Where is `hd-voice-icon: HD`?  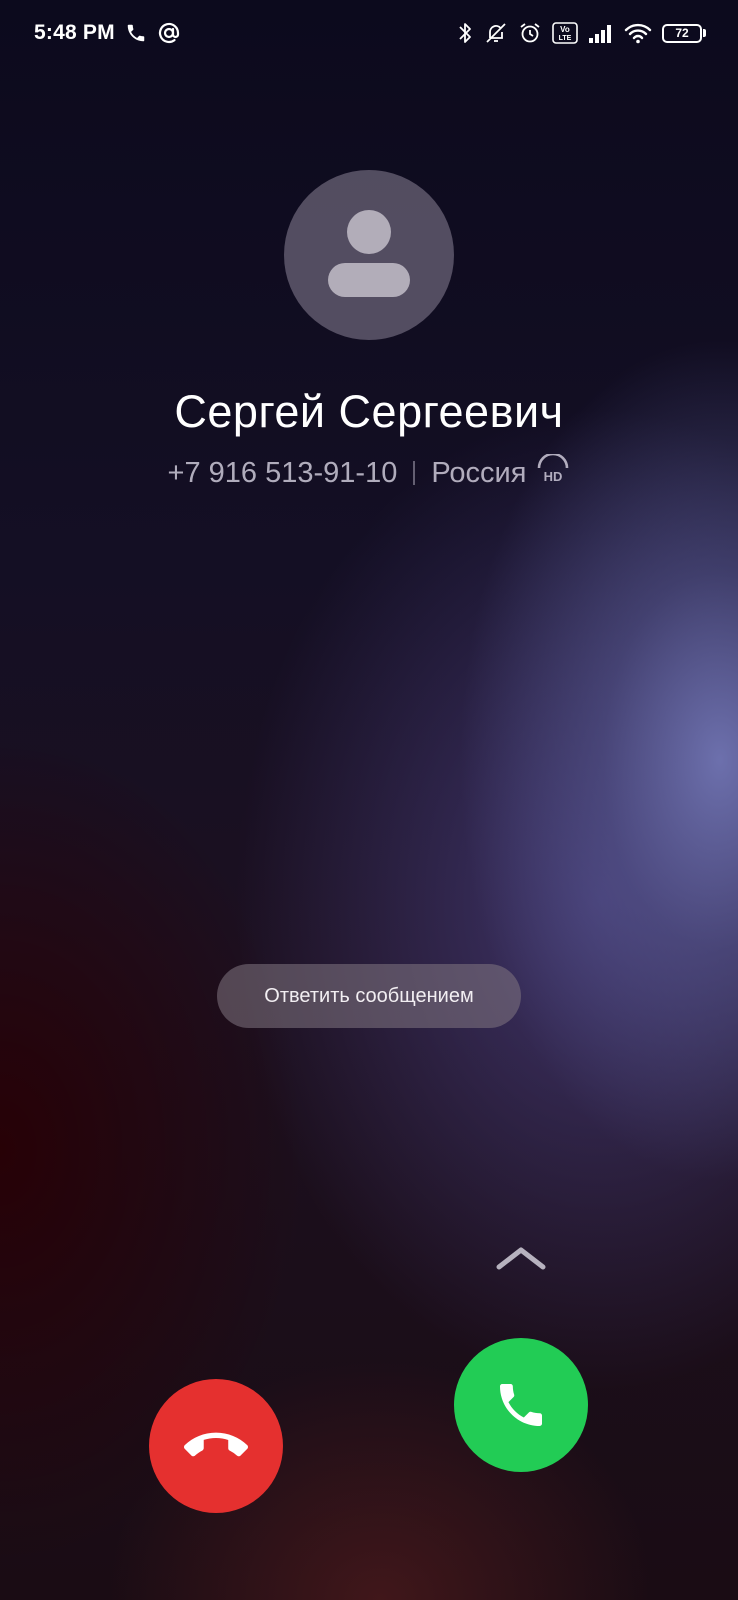
hd-voice-icon: HD is located at coordinates (553, 472).